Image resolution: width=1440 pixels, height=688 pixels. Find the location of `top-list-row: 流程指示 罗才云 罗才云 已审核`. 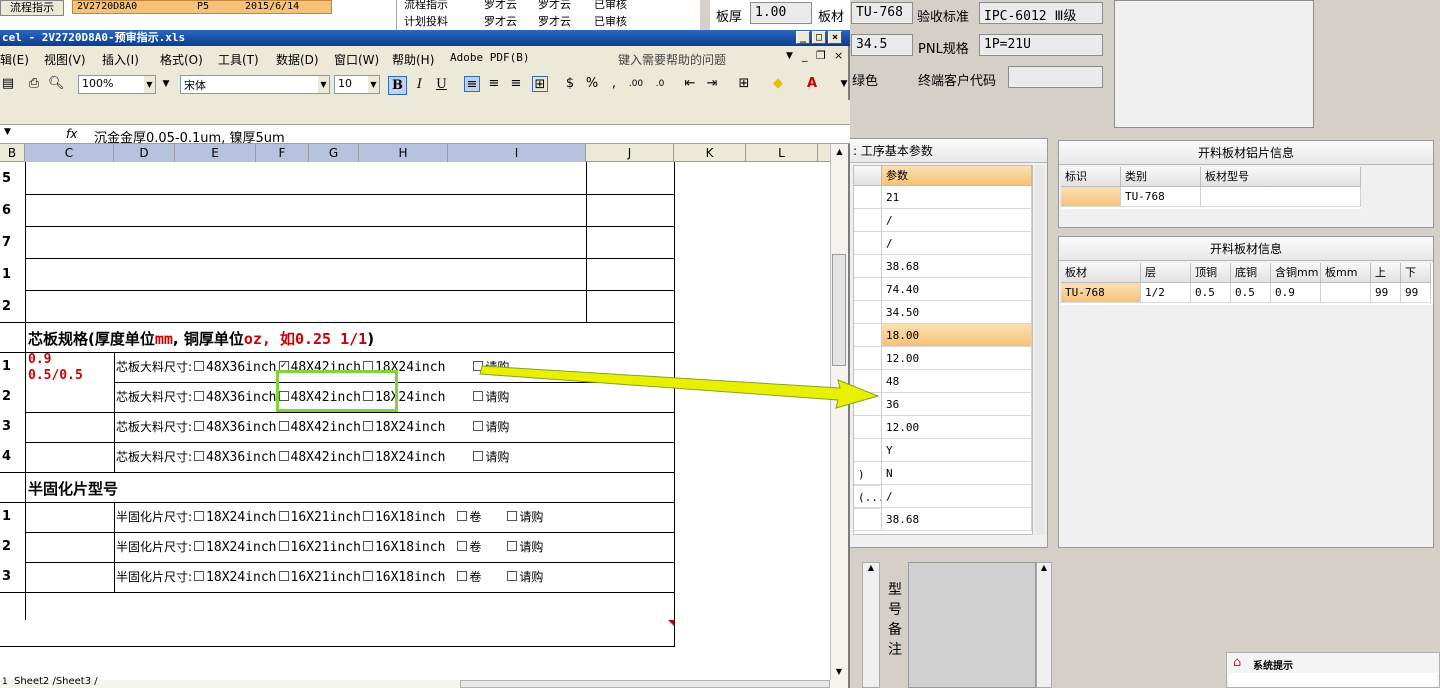

top-list-row: 流程指示 罗才云 罗才云 已审核 is located at coordinates (550, 5).